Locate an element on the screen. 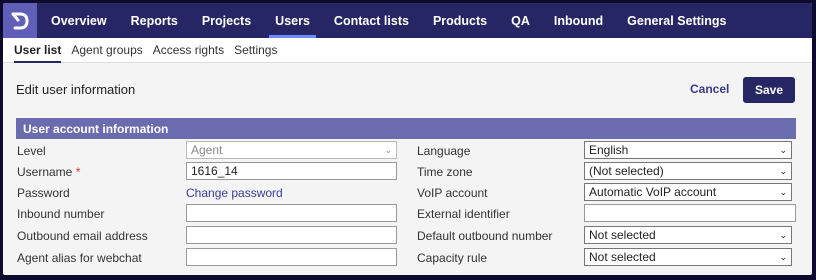 The height and width of the screenshot is (280, 816). voip-account-value: Automatic VoIP account is located at coordinates (653, 192).